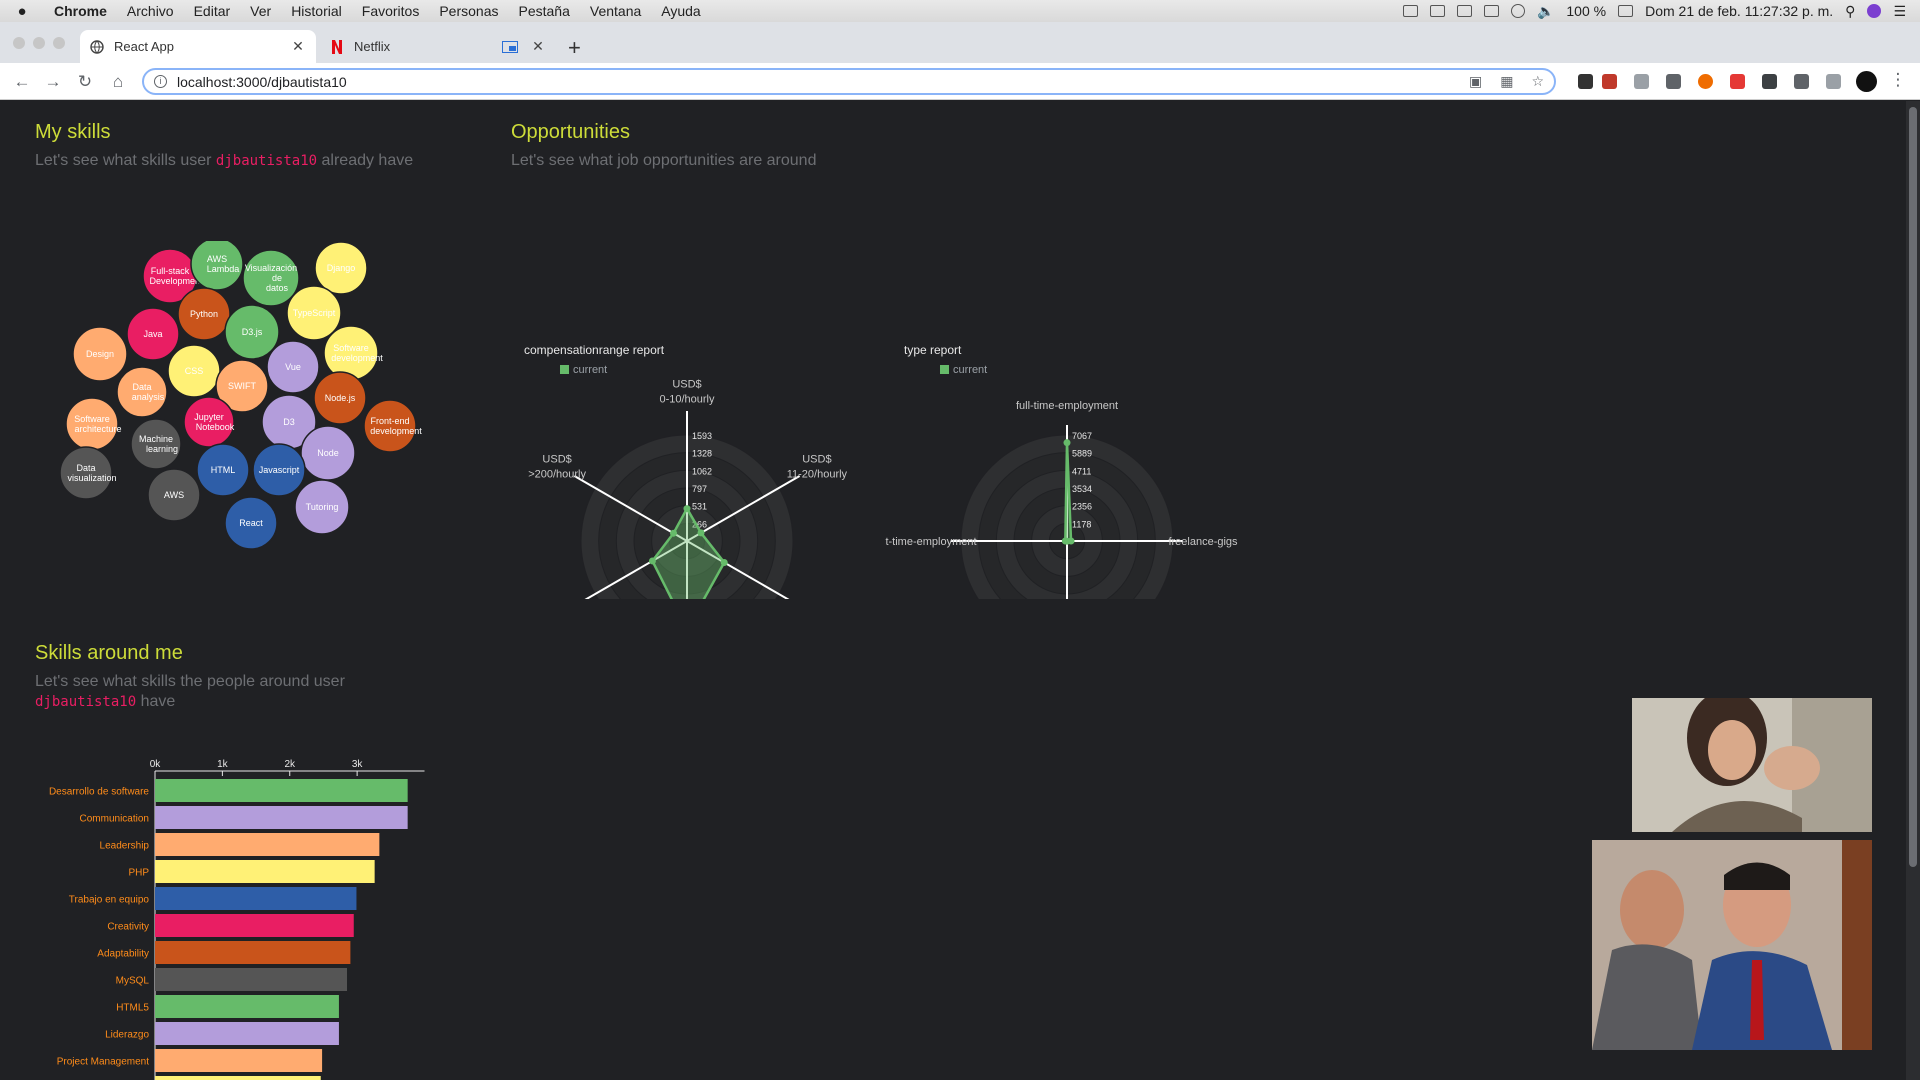 The image size is (1920, 1080). Describe the element at coordinates (217, 266) in the screenshot. I see `skill-bubble: AWSLambda` at that location.